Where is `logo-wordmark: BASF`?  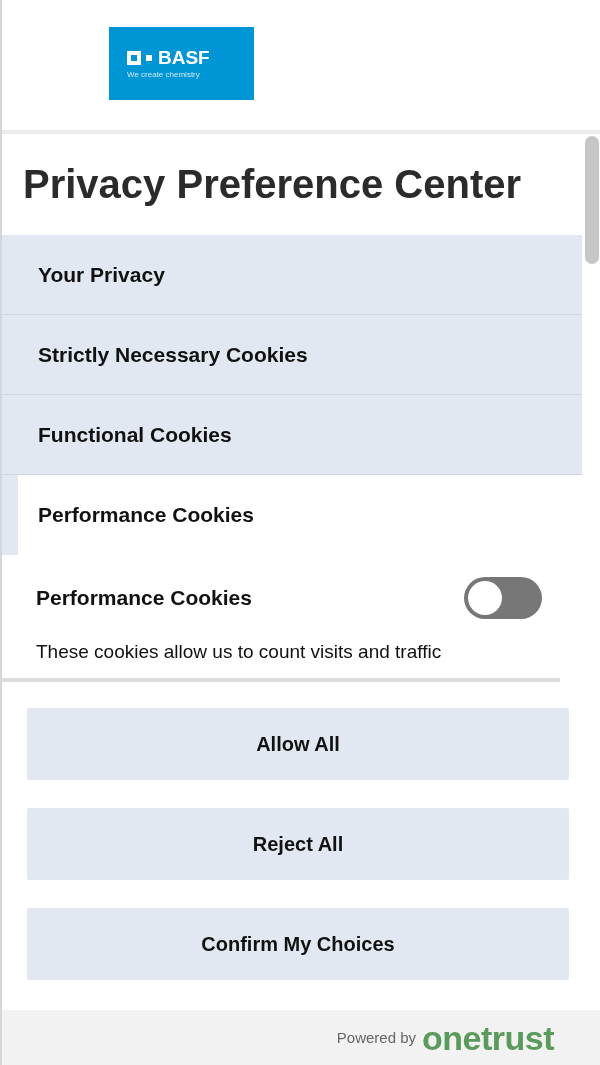
logo-wordmark: BASF is located at coordinates (184, 57).